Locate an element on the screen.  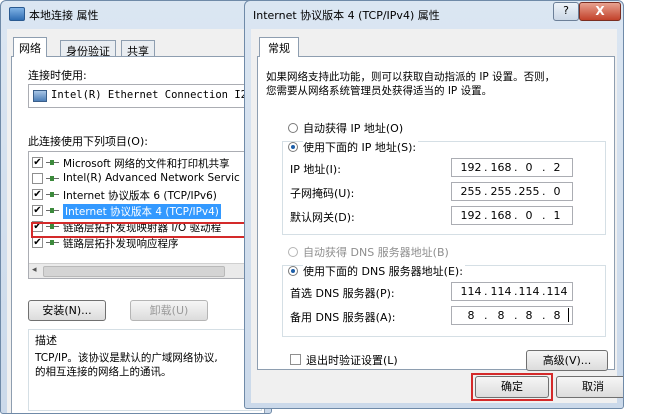
item-label: Microsoft 网络的文件和打印机共享 is located at coordinates (146, 164).